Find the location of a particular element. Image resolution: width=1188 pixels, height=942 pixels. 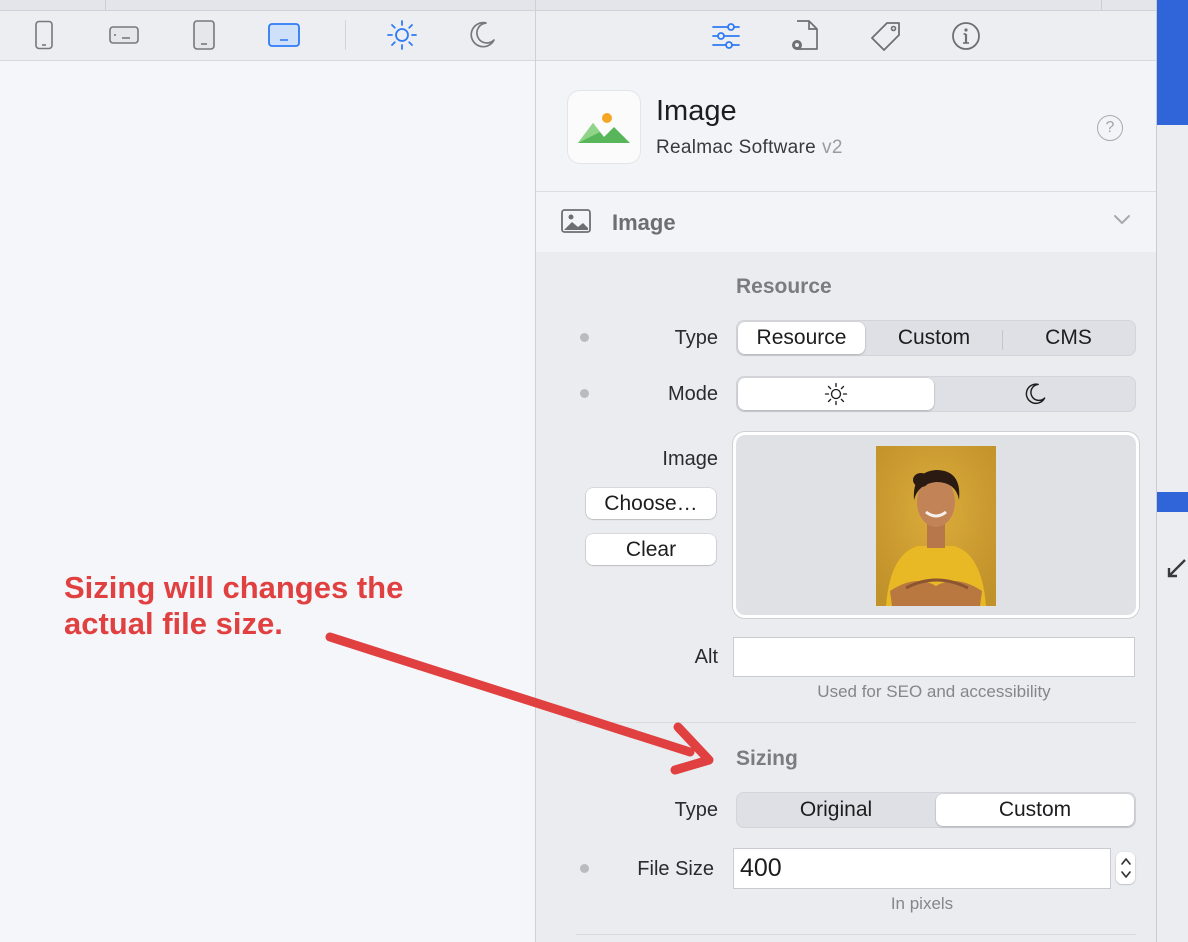

plugin-vendor: Realmac Software v2 is located at coordinates (749, 148).